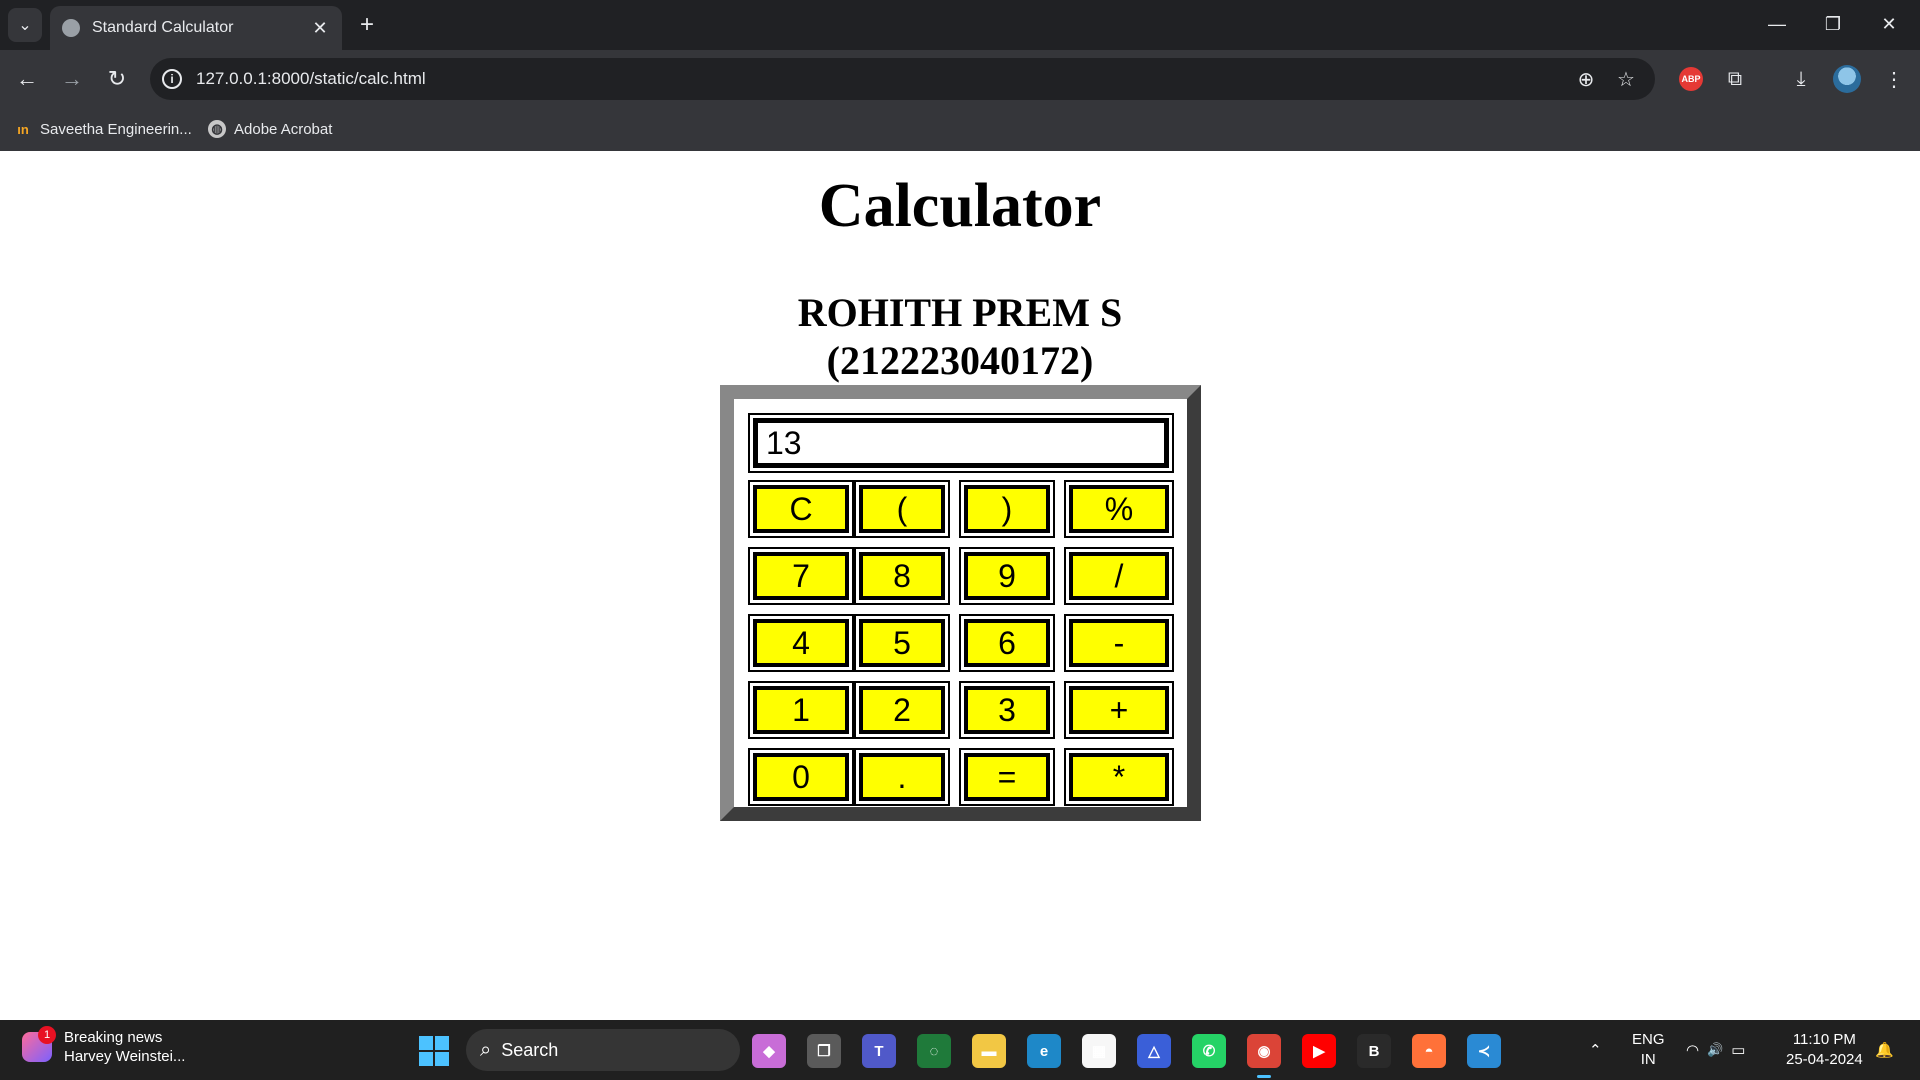  I want to click on lang-bottom: IN, so click(1648, 1059).